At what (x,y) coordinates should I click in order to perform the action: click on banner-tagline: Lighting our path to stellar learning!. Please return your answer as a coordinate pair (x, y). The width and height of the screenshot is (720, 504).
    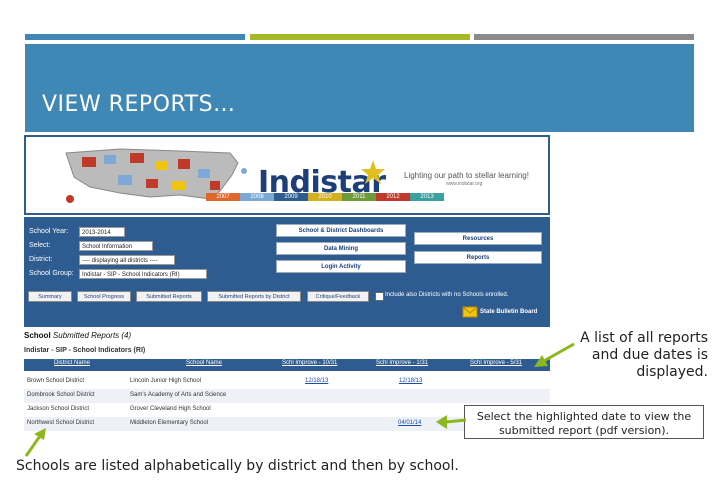
    Looking at the image, I should click on (466, 175).